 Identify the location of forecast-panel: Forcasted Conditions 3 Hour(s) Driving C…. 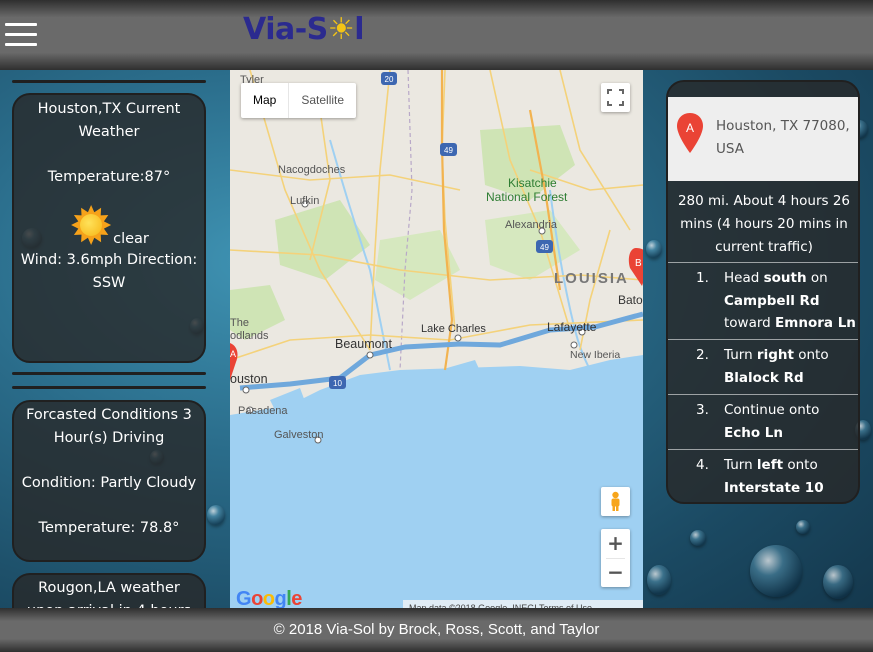
(109, 481).